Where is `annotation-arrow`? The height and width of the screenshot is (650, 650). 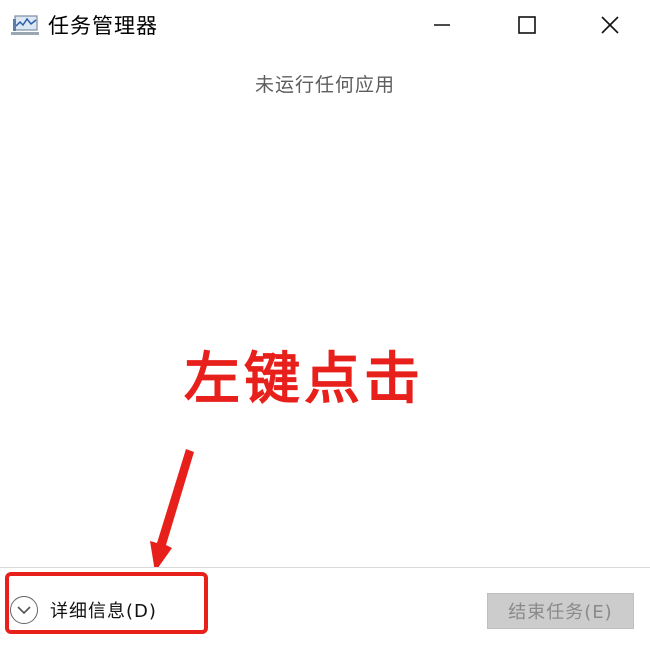 annotation-arrow is located at coordinates (172, 510).